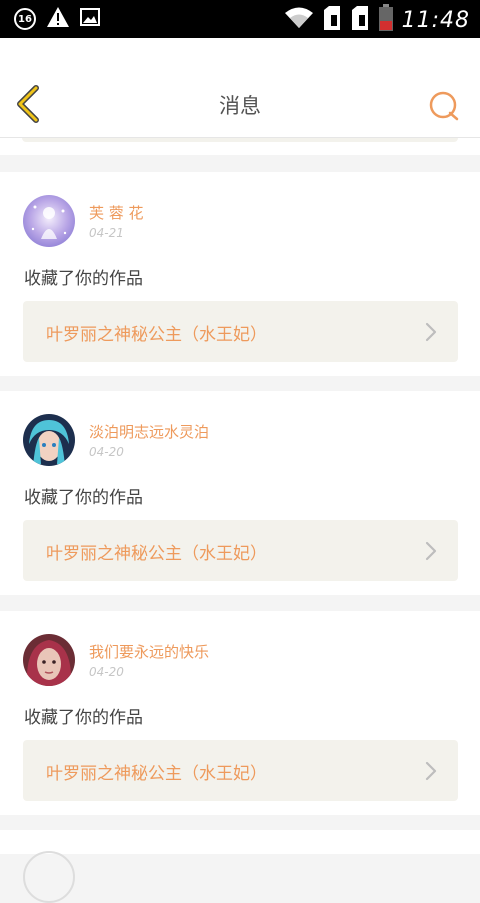 The height and width of the screenshot is (903, 480). I want to click on notification-count-badge: 16, so click(25, 19).